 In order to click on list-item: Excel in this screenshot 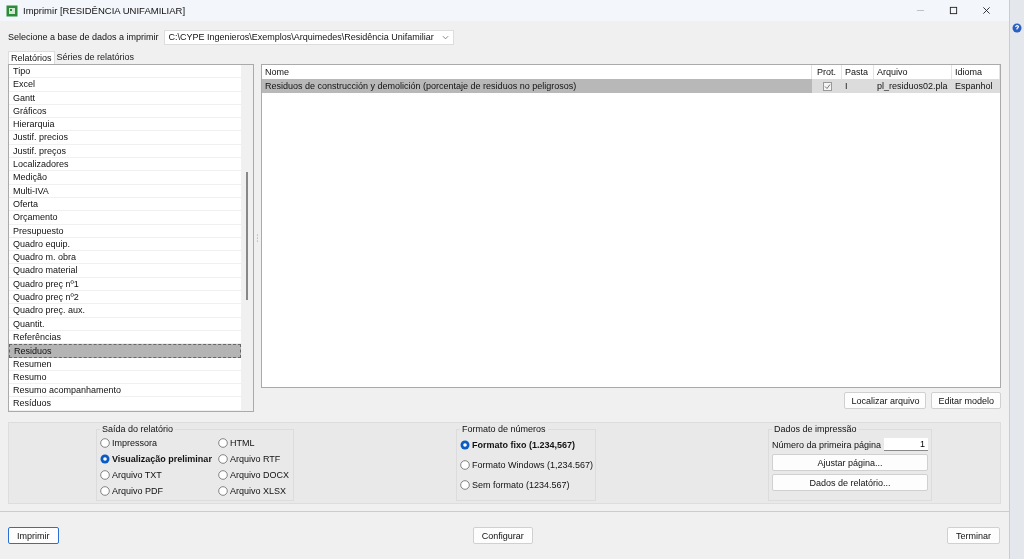, I will do `click(125, 85)`.